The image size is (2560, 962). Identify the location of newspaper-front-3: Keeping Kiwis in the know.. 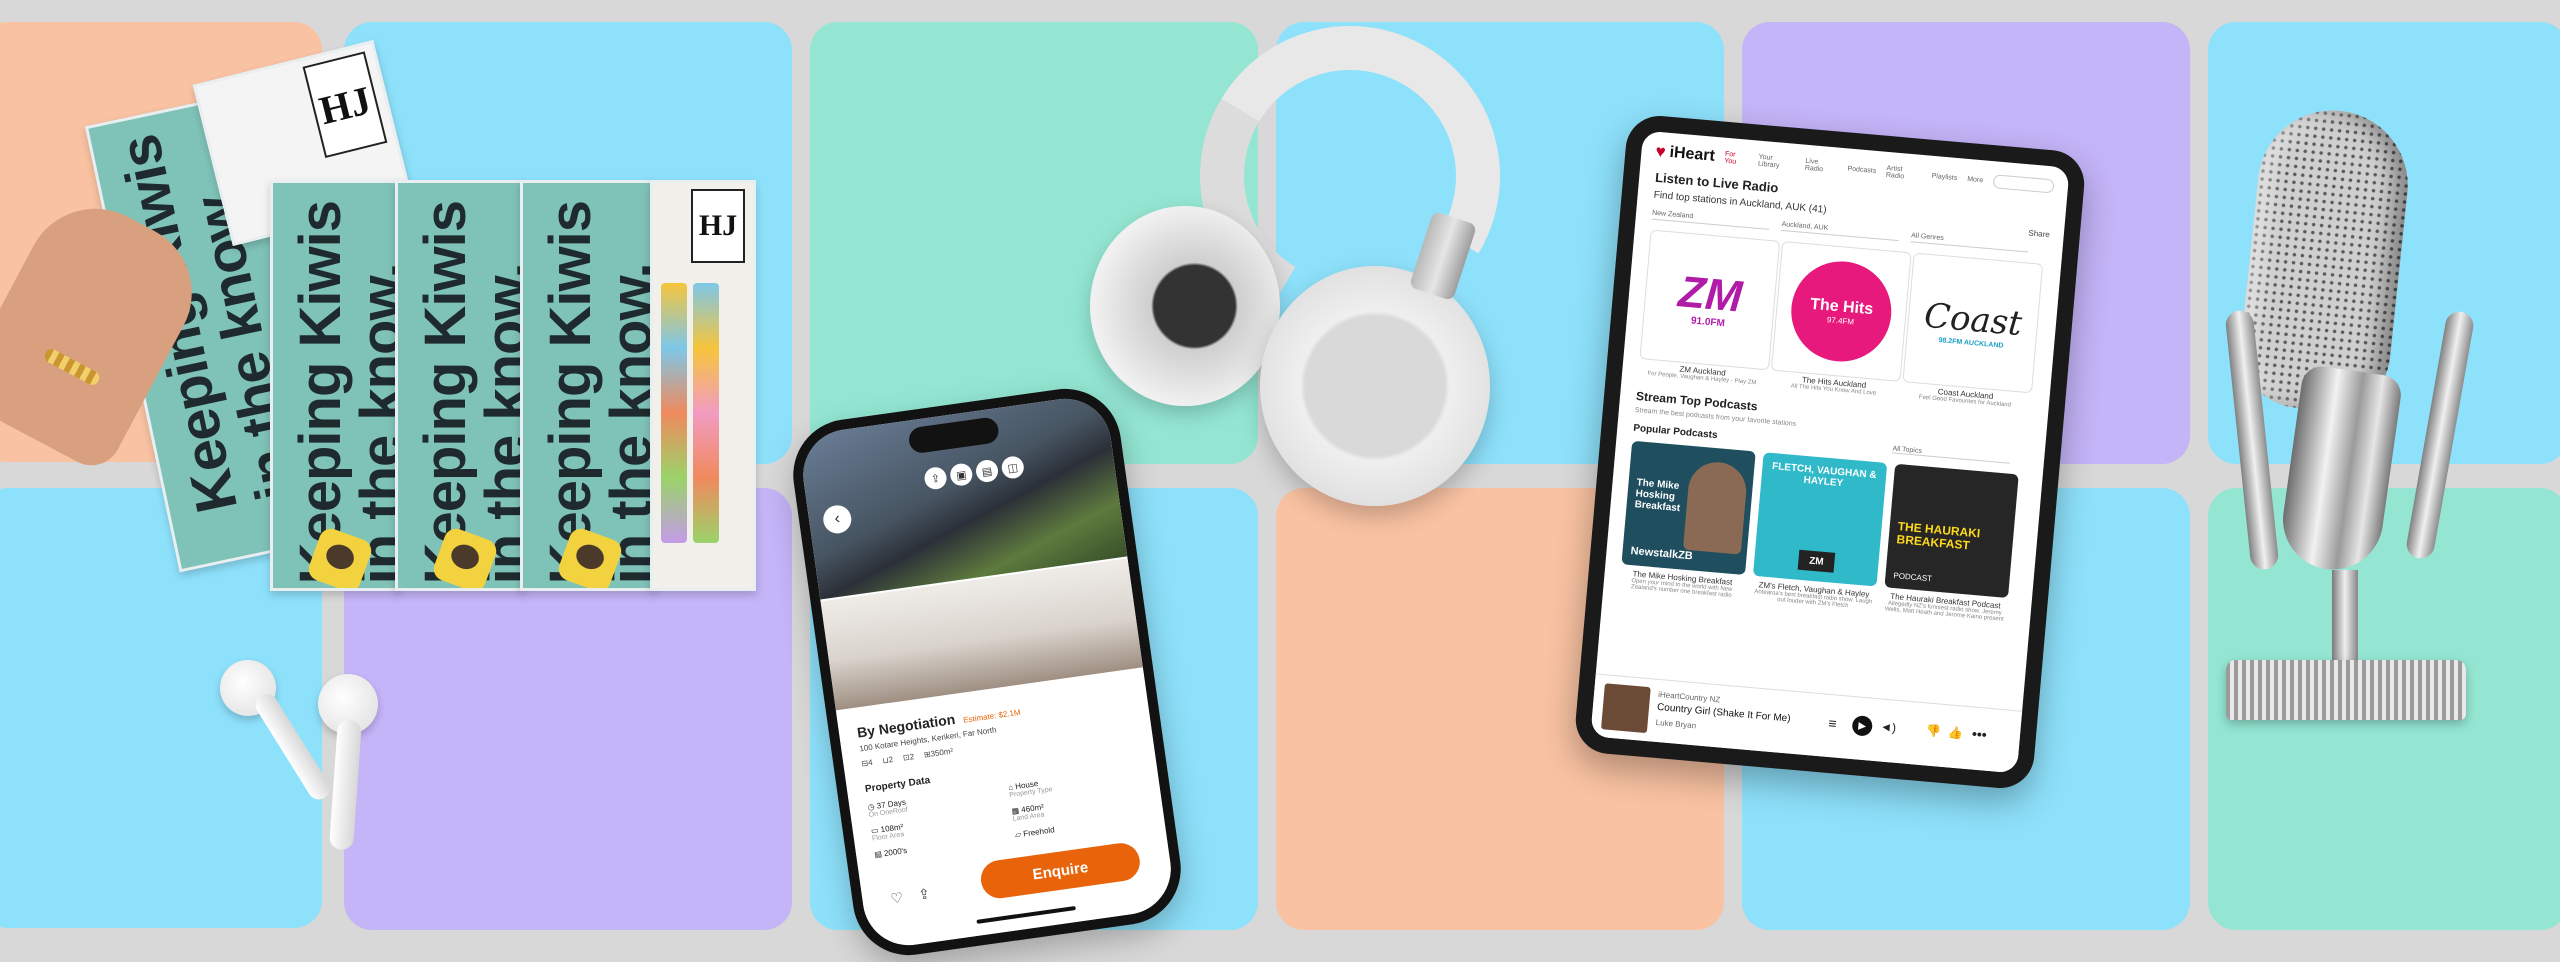
(588, 385).